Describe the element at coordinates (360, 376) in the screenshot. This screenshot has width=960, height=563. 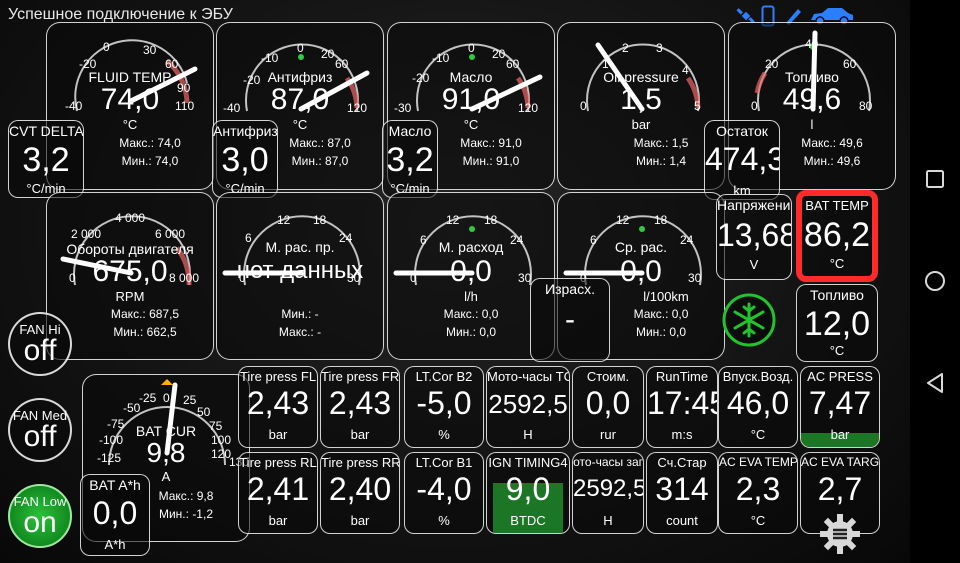
I see `param-title: Tire press FR` at that location.